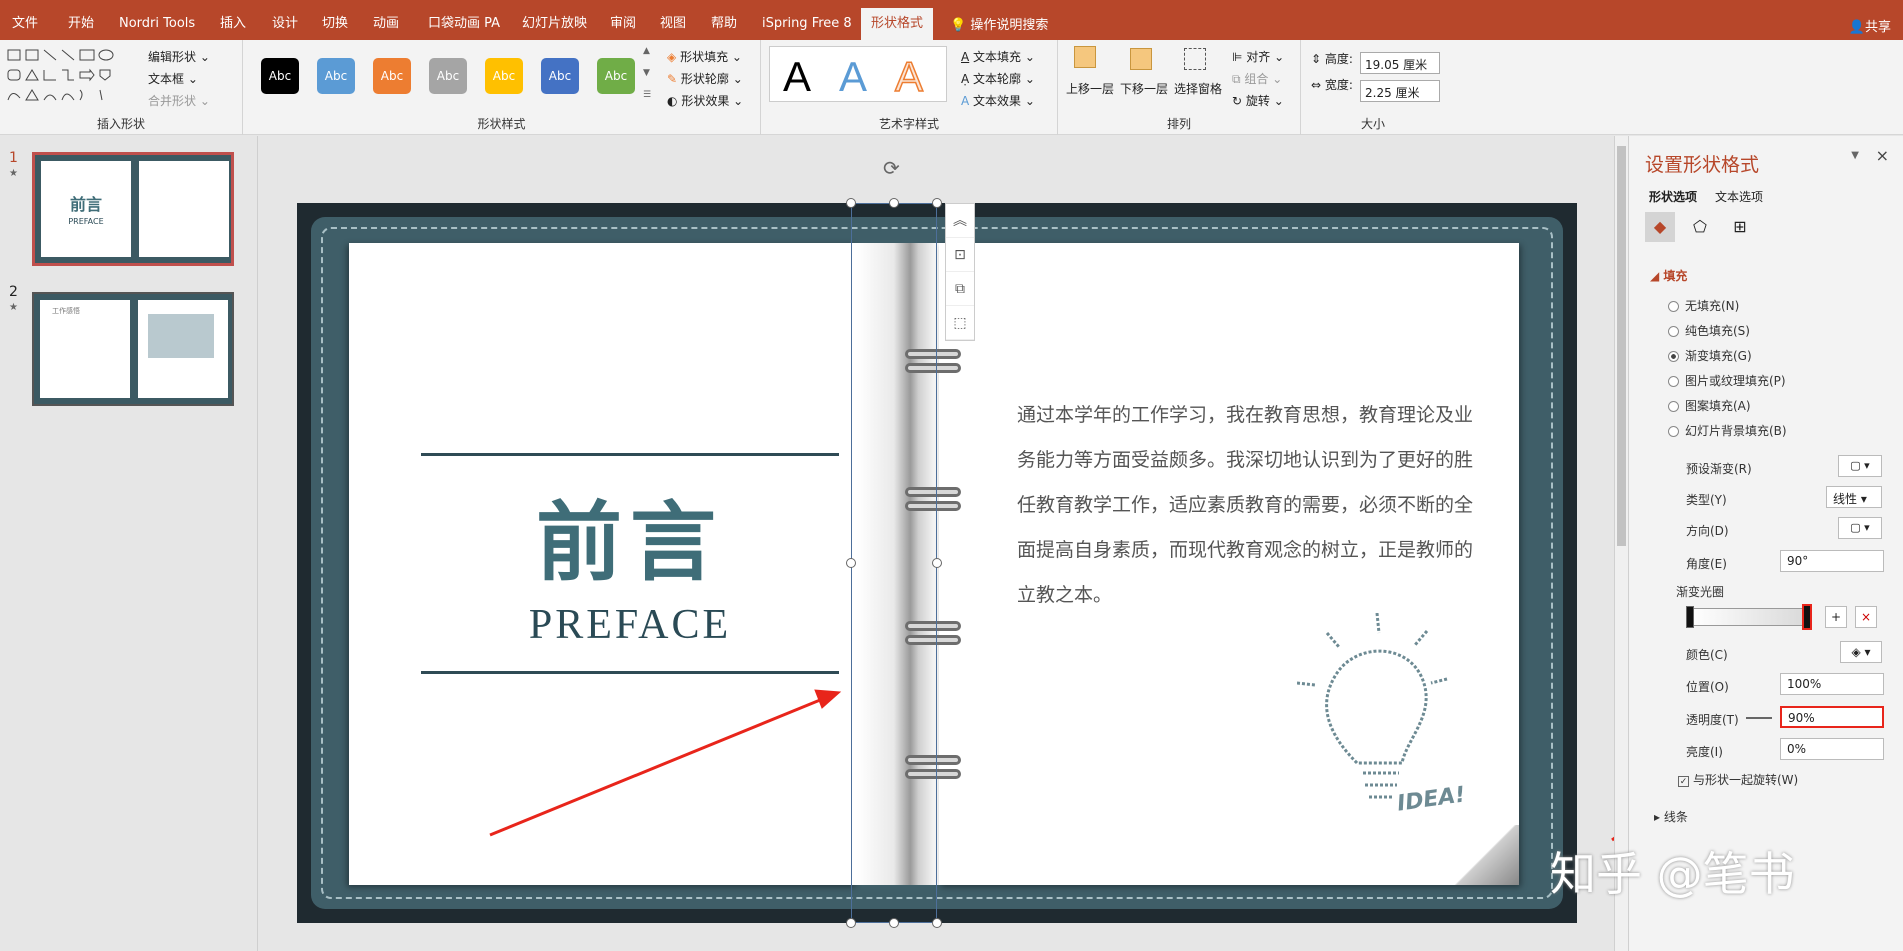  I want to click on search-hint: 💡 操作说明搜索, so click(999, 23).